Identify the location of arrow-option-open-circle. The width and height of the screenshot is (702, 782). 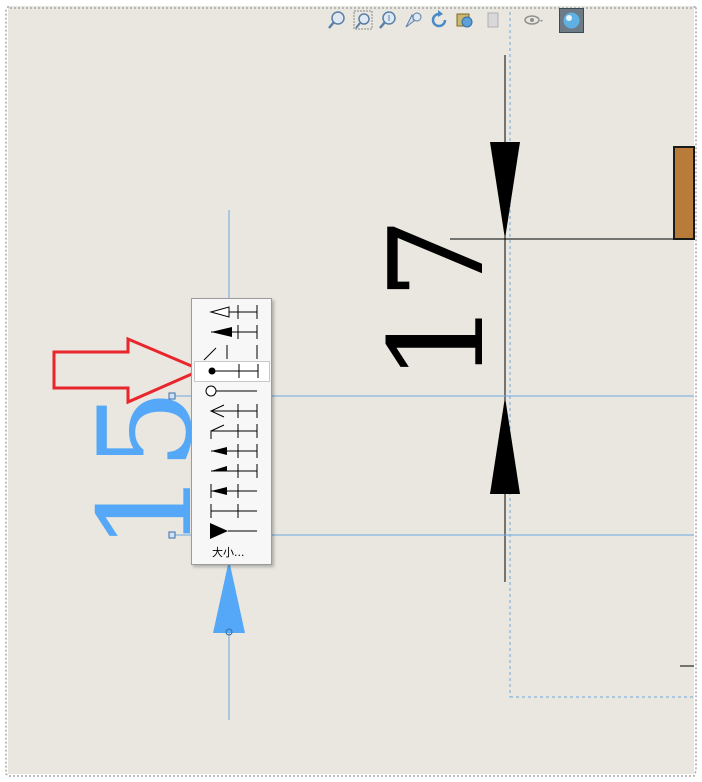
(231, 391).